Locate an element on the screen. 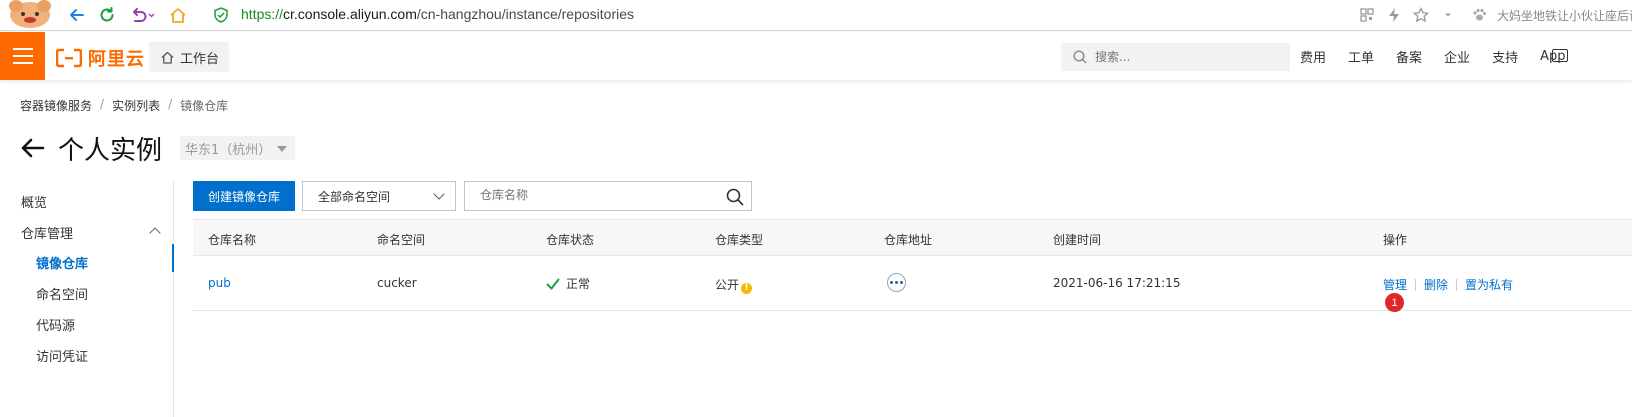 The height and width of the screenshot is (417, 1632). delete-link: 删除 is located at coordinates (1436, 284).